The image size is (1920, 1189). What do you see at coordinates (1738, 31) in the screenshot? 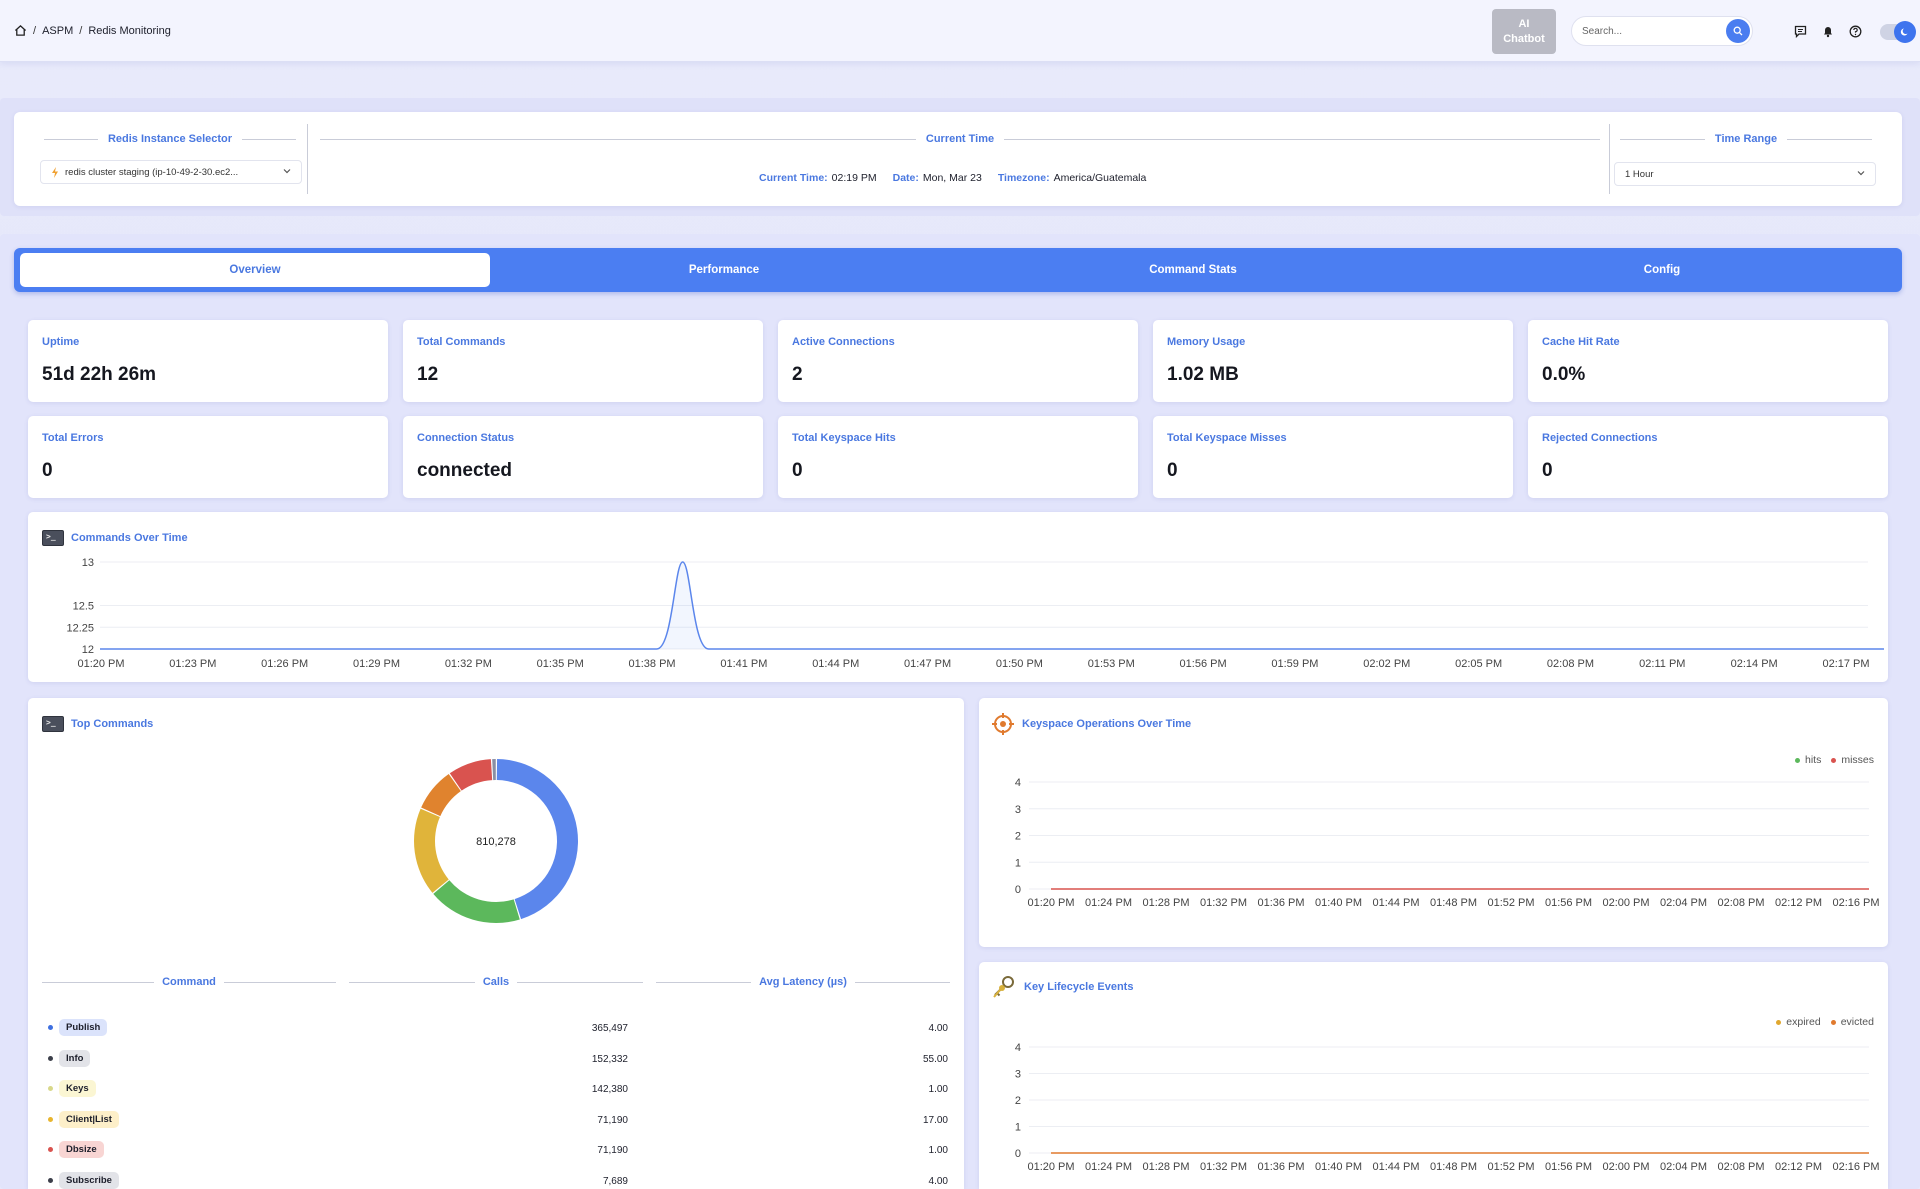
I see `search-button` at bounding box center [1738, 31].